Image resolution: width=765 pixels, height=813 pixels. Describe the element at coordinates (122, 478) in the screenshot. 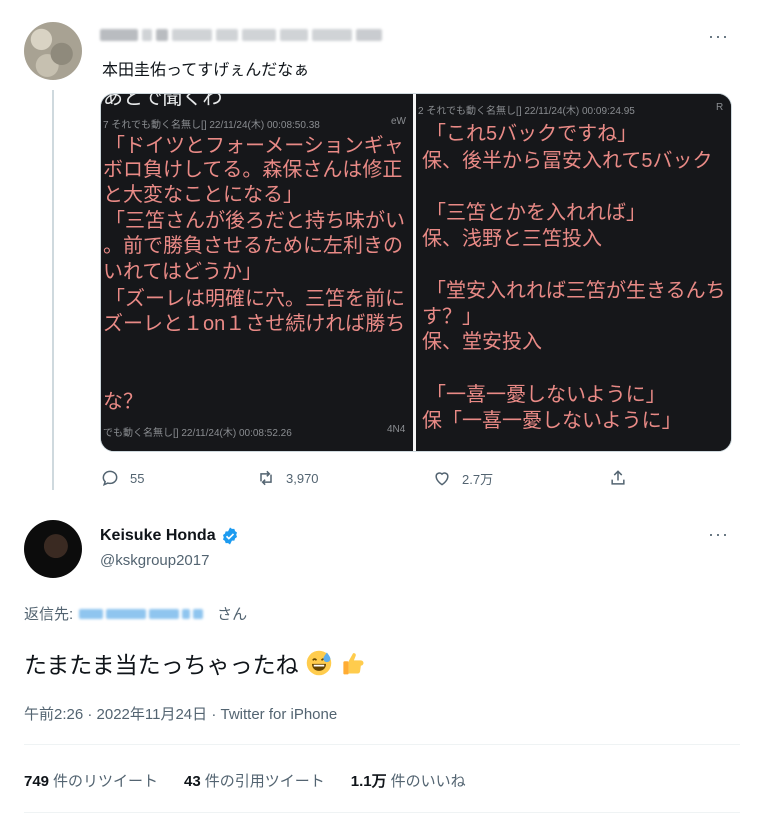

I see `reply-button: 55` at that location.